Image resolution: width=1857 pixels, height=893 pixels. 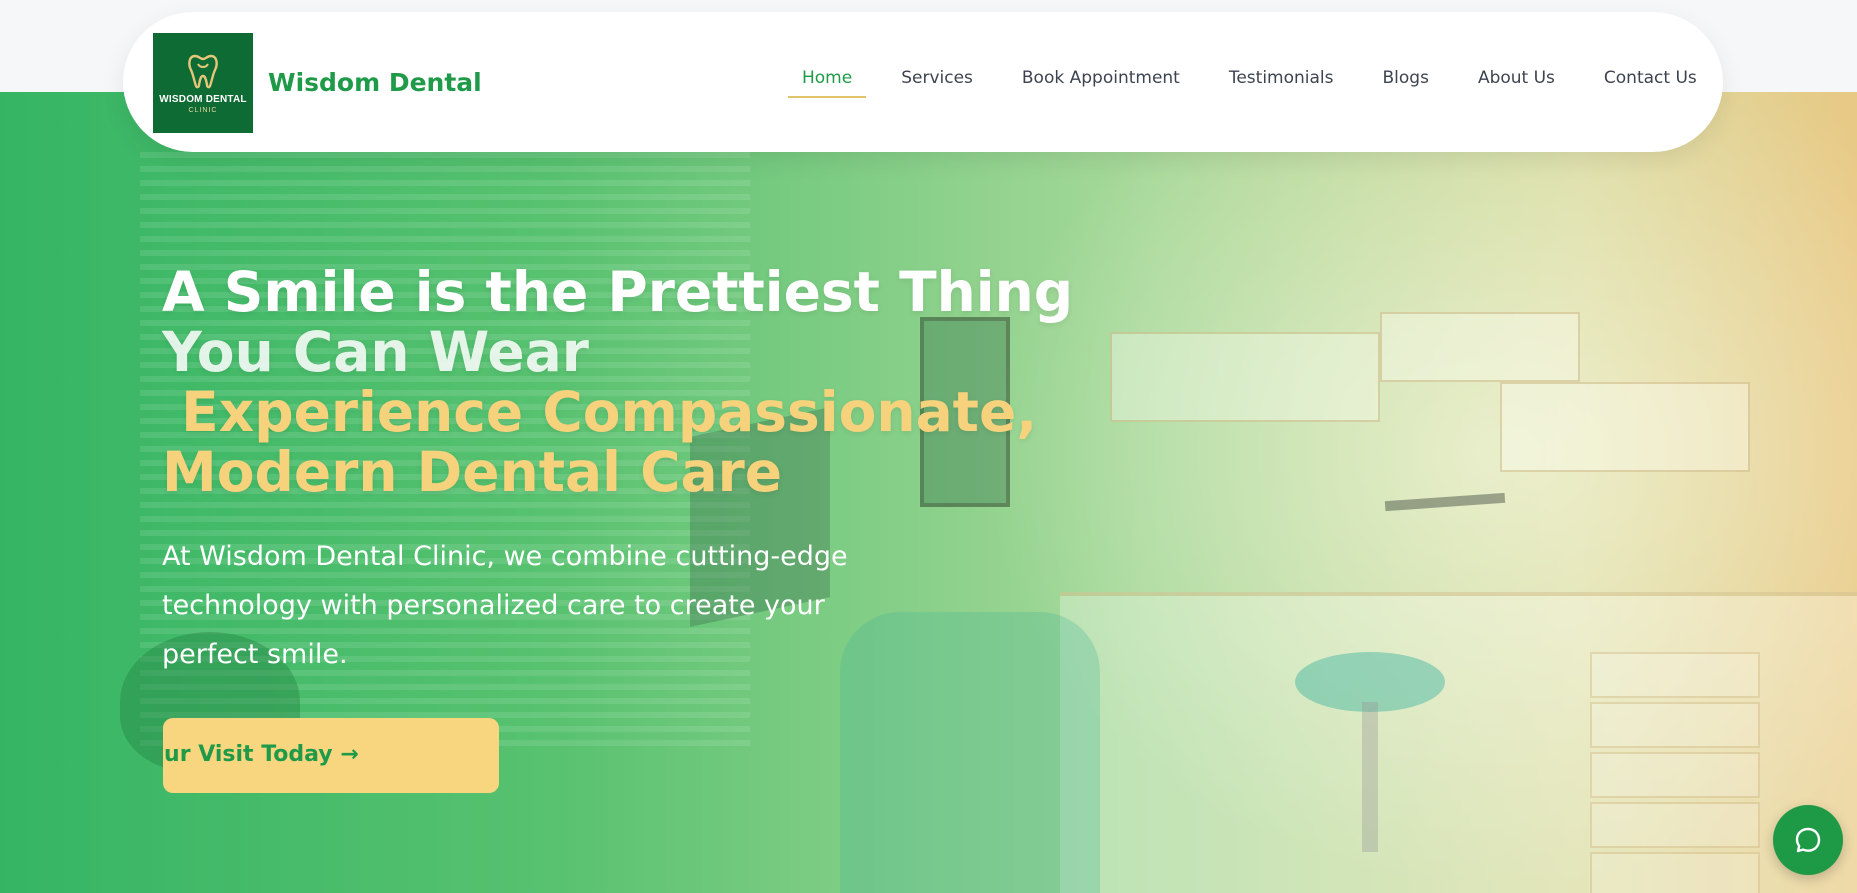 I want to click on book-visit-button: Your Visit Today →, so click(x=331, y=755).